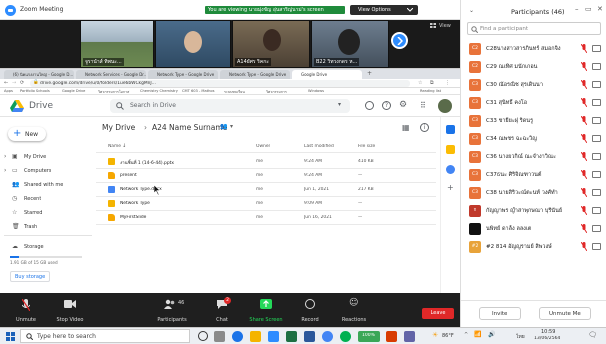 The width and height of the screenshot is (606, 344). What do you see at coordinates (533, 175) in the screenshot?
I see `participant-row: C3 C37ธนะ ศิริจิณฑาวนต์` at bounding box center [533, 175].